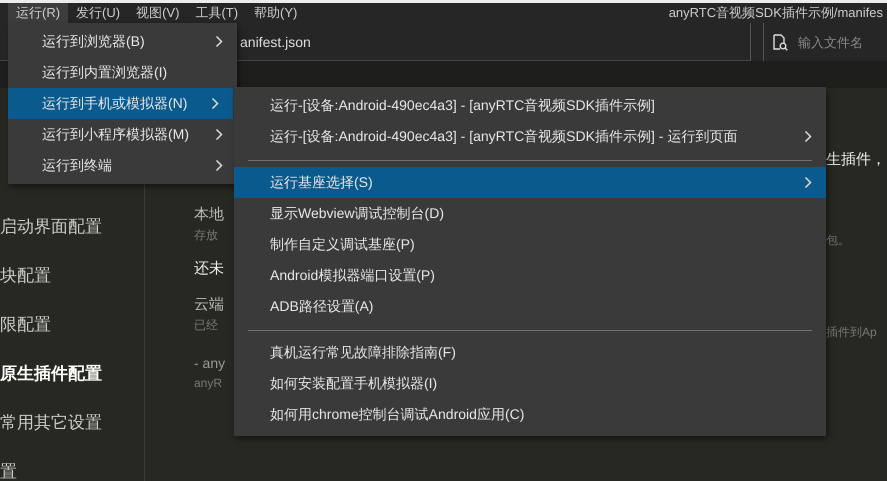  What do you see at coordinates (206, 325) in the screenshot?
I see `note-text: 已经` at bounding box center [206, 325].